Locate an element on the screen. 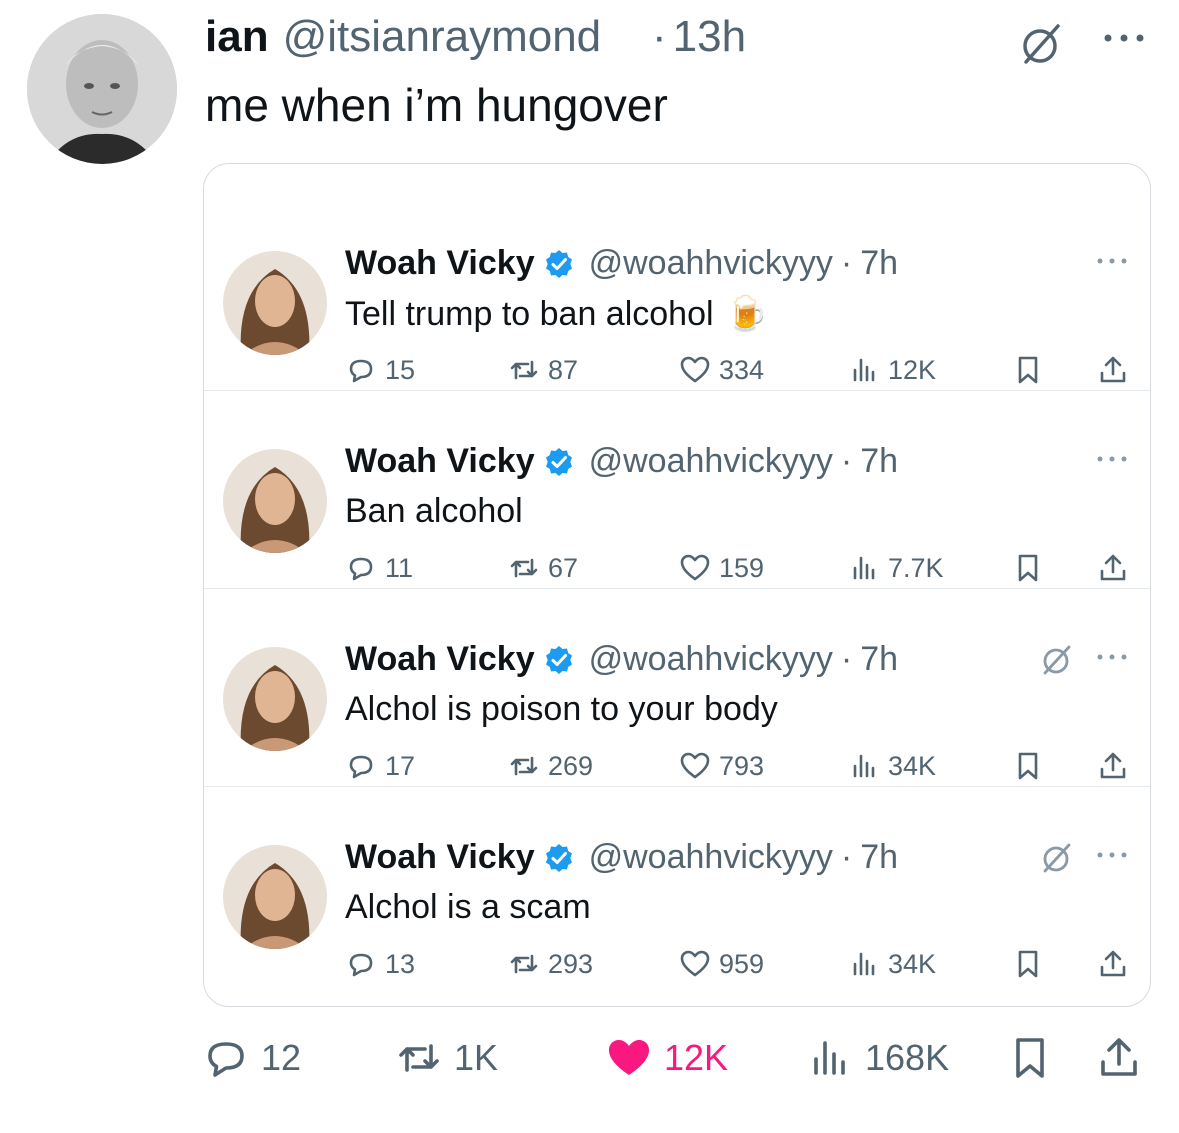 Image resolution: width=1179 pixels, height=1133 pixels. views-button: 7.7K is located at coordinates (896, 568).